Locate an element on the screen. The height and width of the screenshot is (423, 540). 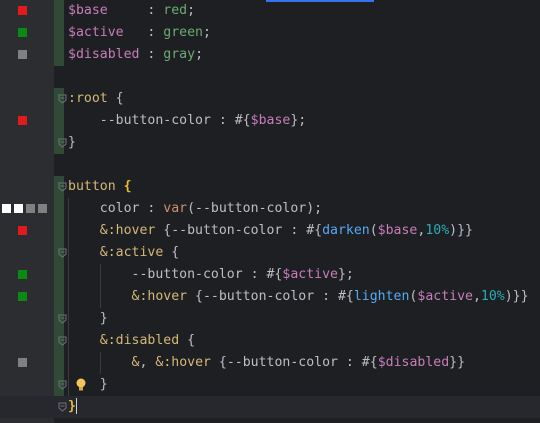
code-text: $base : red; is located at coordinates (131, 11).